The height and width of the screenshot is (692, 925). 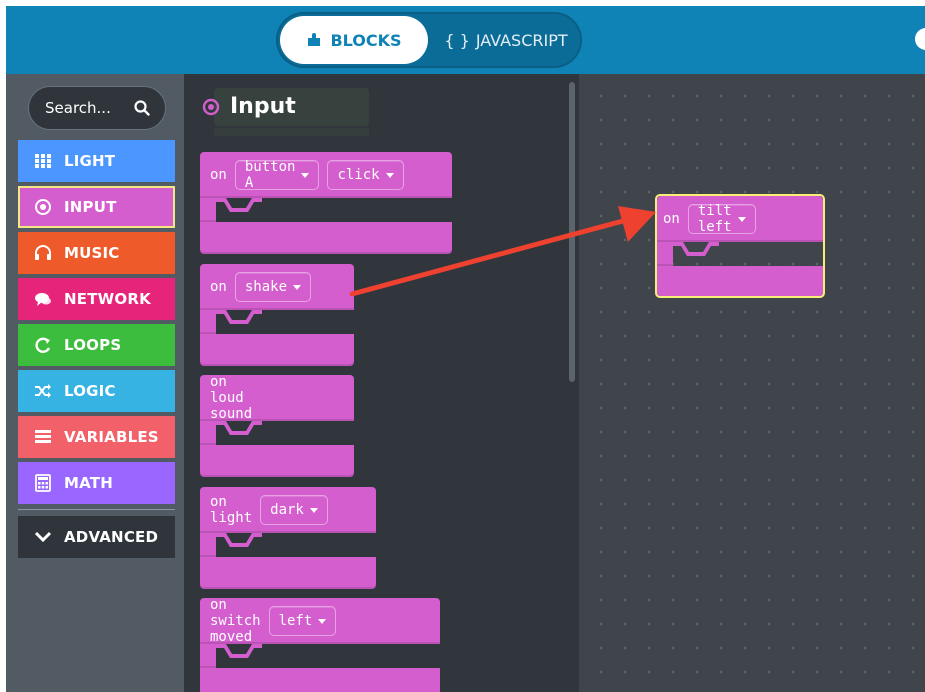 What do you see at coordinates (90, 207) in the screenshot?
I see `category-label: INPUT` at bounding box center [90, 207].